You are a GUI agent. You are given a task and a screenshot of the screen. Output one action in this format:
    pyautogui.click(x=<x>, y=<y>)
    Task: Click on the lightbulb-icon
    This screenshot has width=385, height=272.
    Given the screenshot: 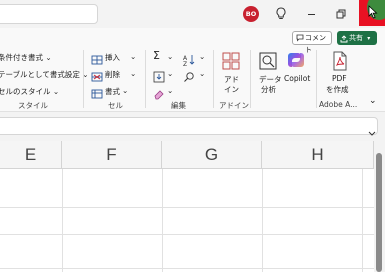 What is the action you would take?
    pyautogui.click(x=281, y=14)
    